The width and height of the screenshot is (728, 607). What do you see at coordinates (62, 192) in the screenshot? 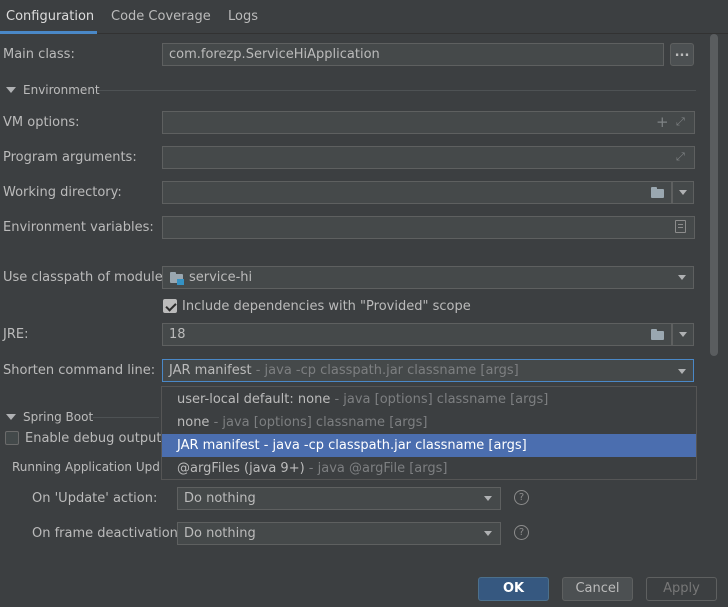
I see `working-directory-label: Working directory:` at bounding box center [62, 192].